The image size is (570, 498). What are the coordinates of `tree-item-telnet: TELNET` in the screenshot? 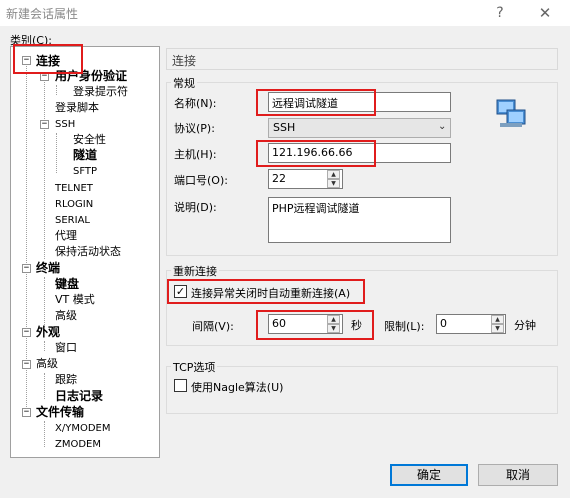 It's located at (74, 189).